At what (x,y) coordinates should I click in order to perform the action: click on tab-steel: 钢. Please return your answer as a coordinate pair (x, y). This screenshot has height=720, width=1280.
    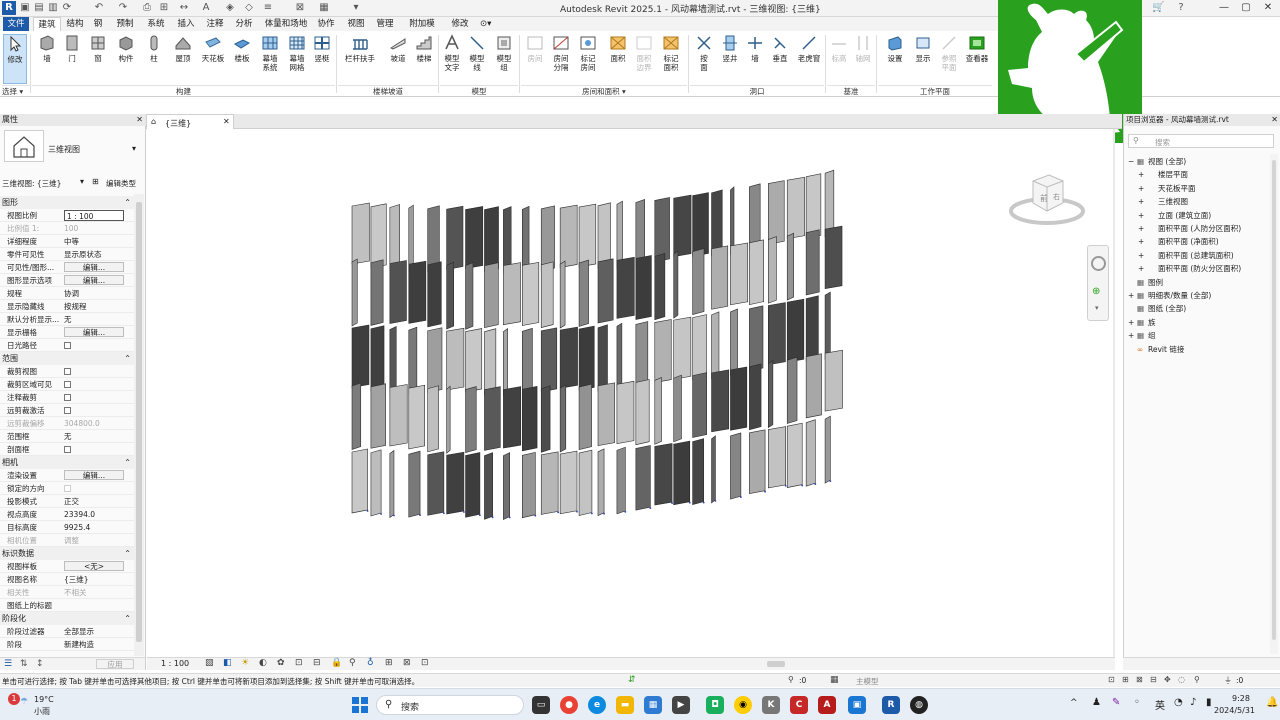
    Looking at the image, I should click on (98, 24).